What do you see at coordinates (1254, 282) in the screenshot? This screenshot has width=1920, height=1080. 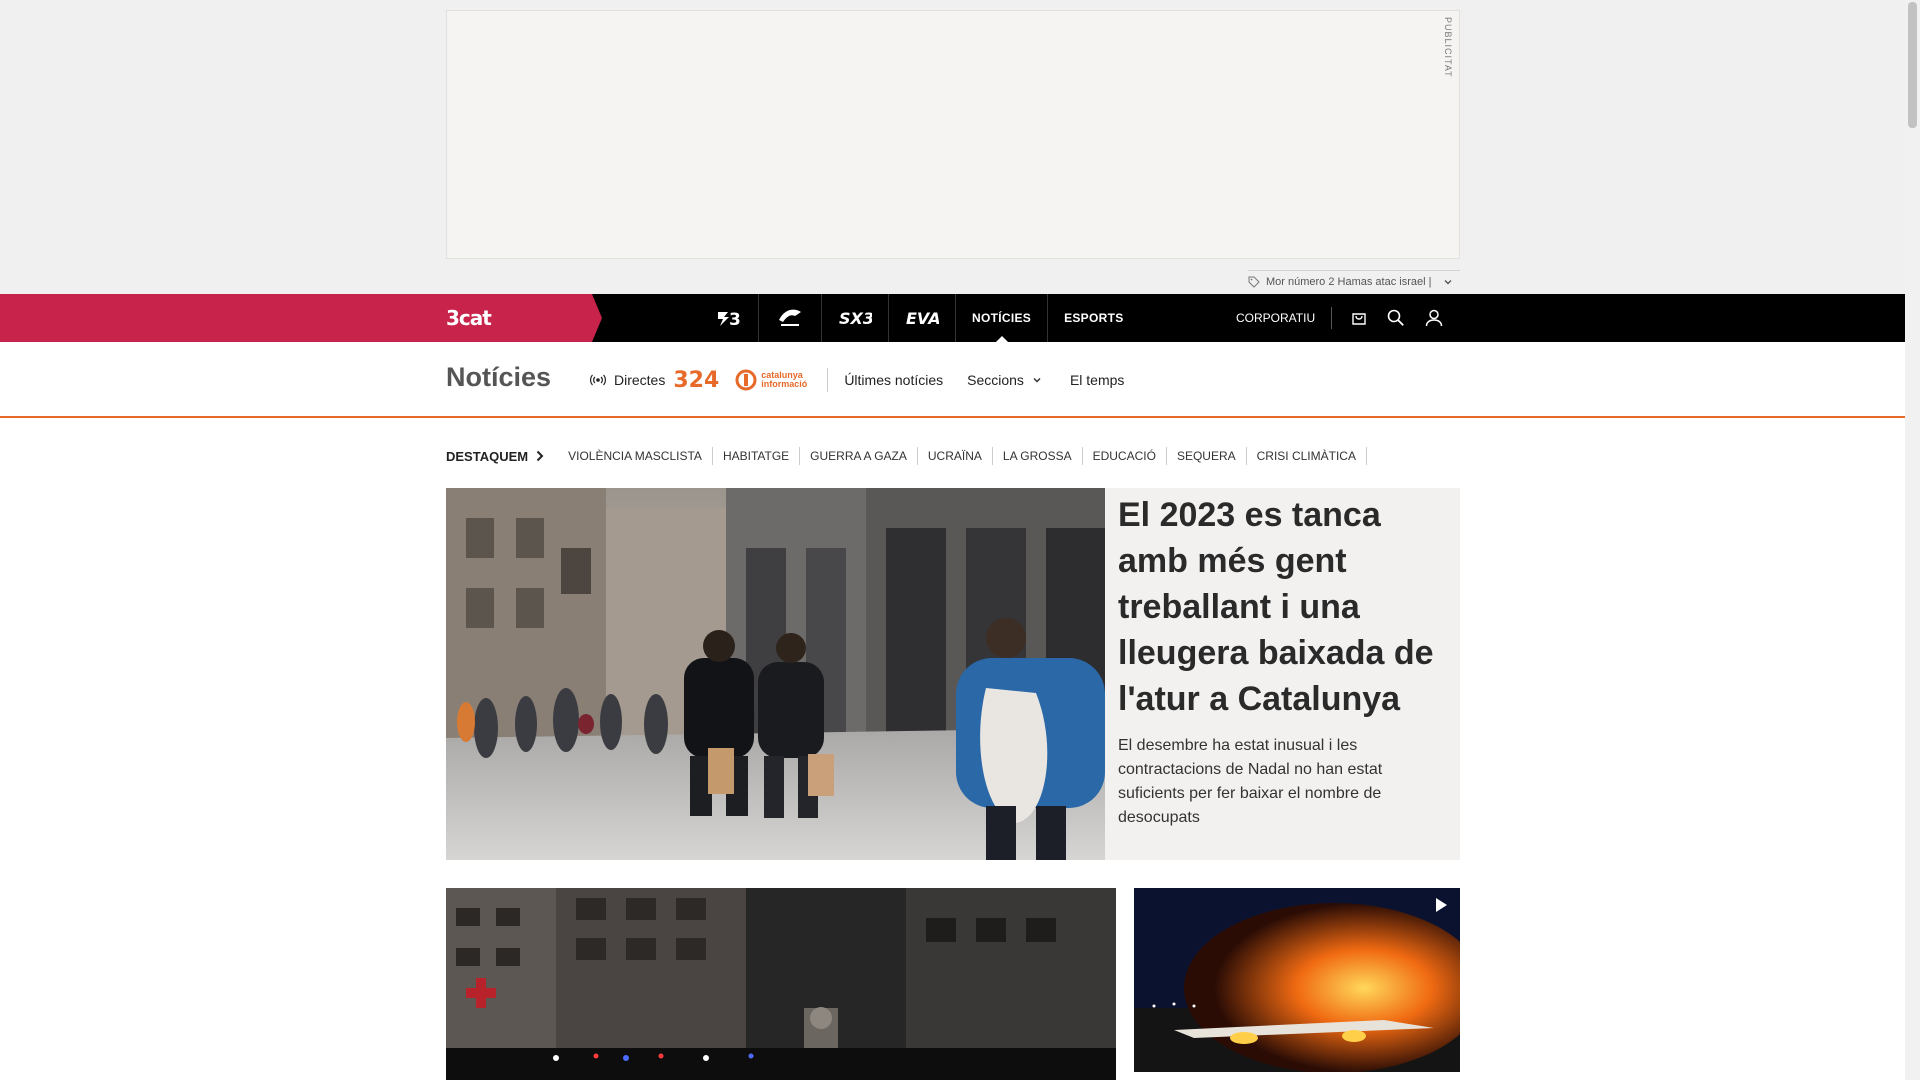 I see `tag-icon` at bounding box center [1254, 282].